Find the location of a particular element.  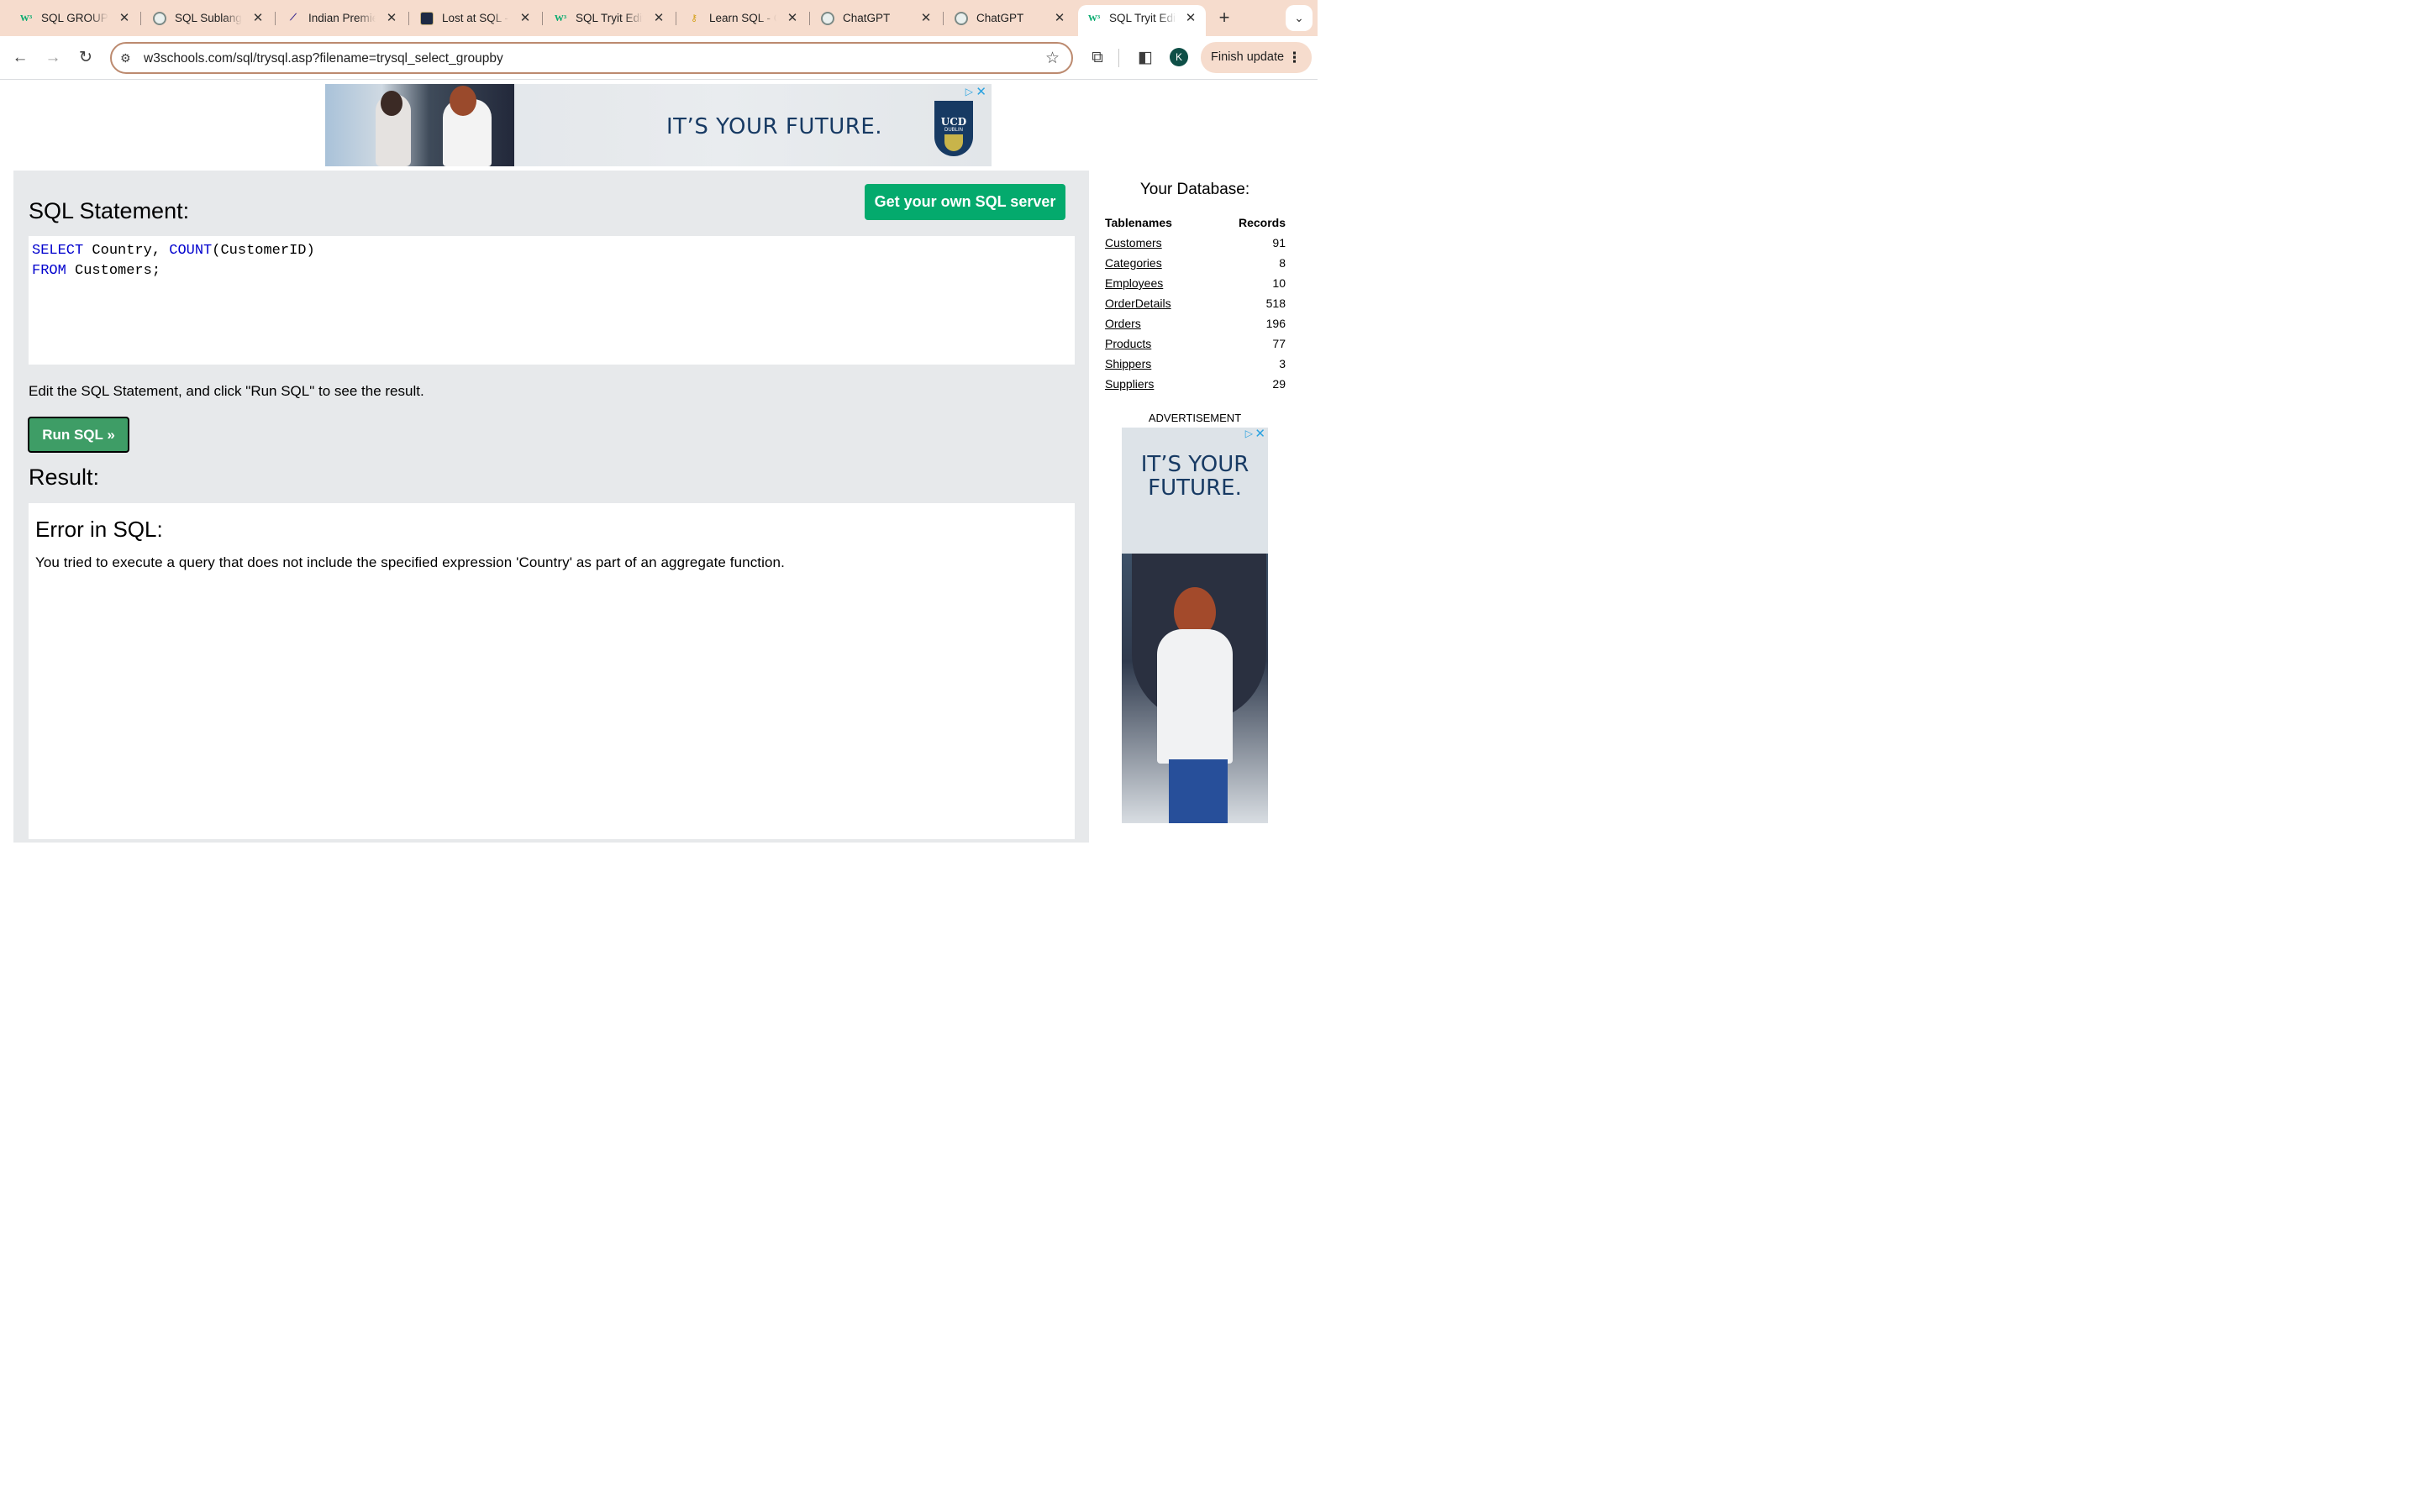

chevron-down-icon: ⌄ is located at coordinates (1299, 17).